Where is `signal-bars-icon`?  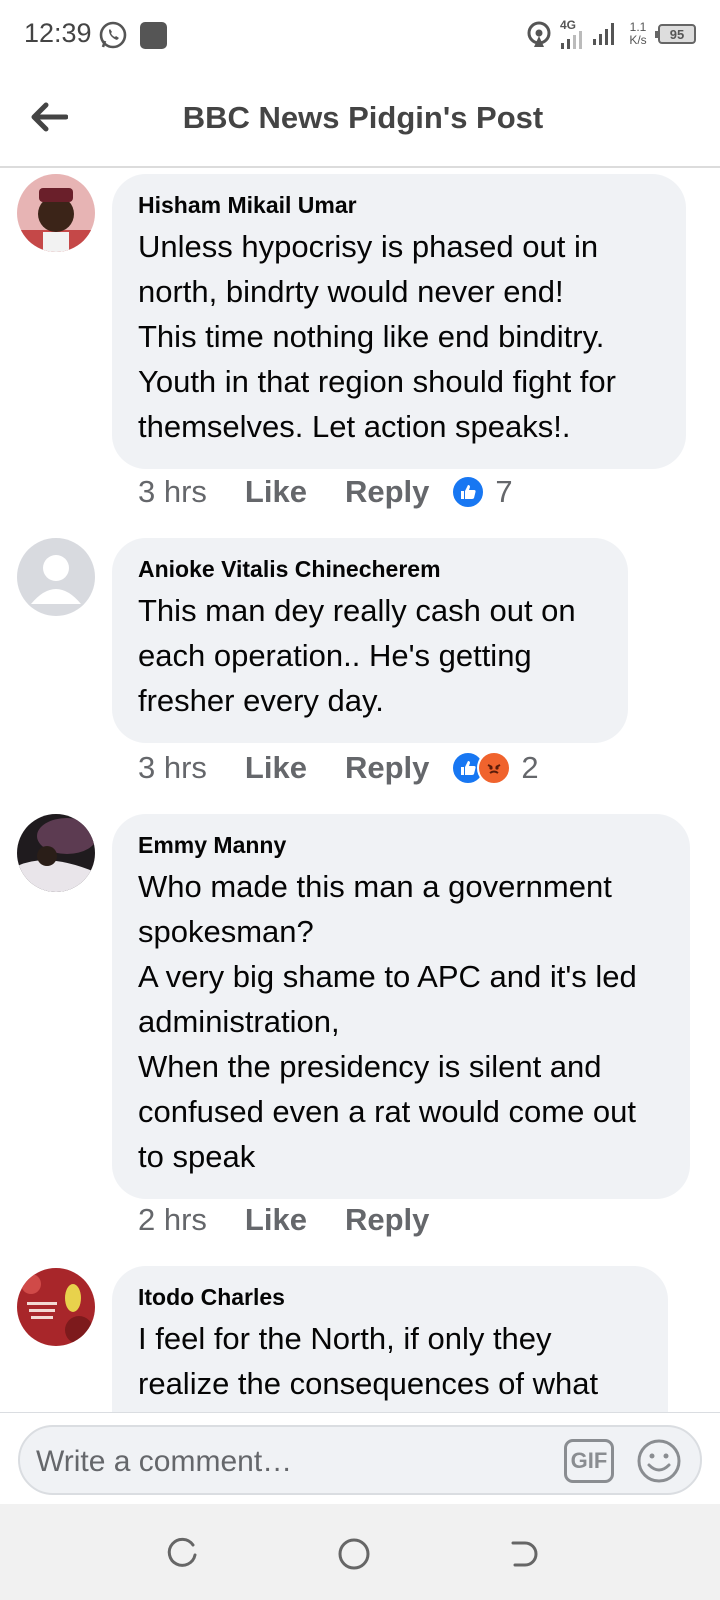
signal-bars-icon is located at coordinates (571, 40).